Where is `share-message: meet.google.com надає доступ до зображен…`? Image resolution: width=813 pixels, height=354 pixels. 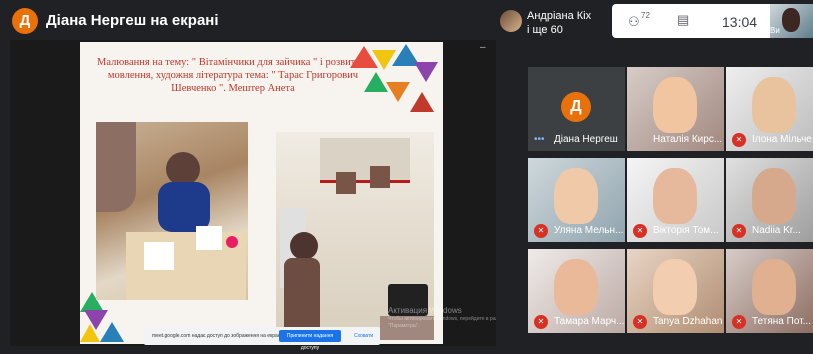
share-message: meet.google.com надає доступ до зображен… is located at coordinates (217, 336).